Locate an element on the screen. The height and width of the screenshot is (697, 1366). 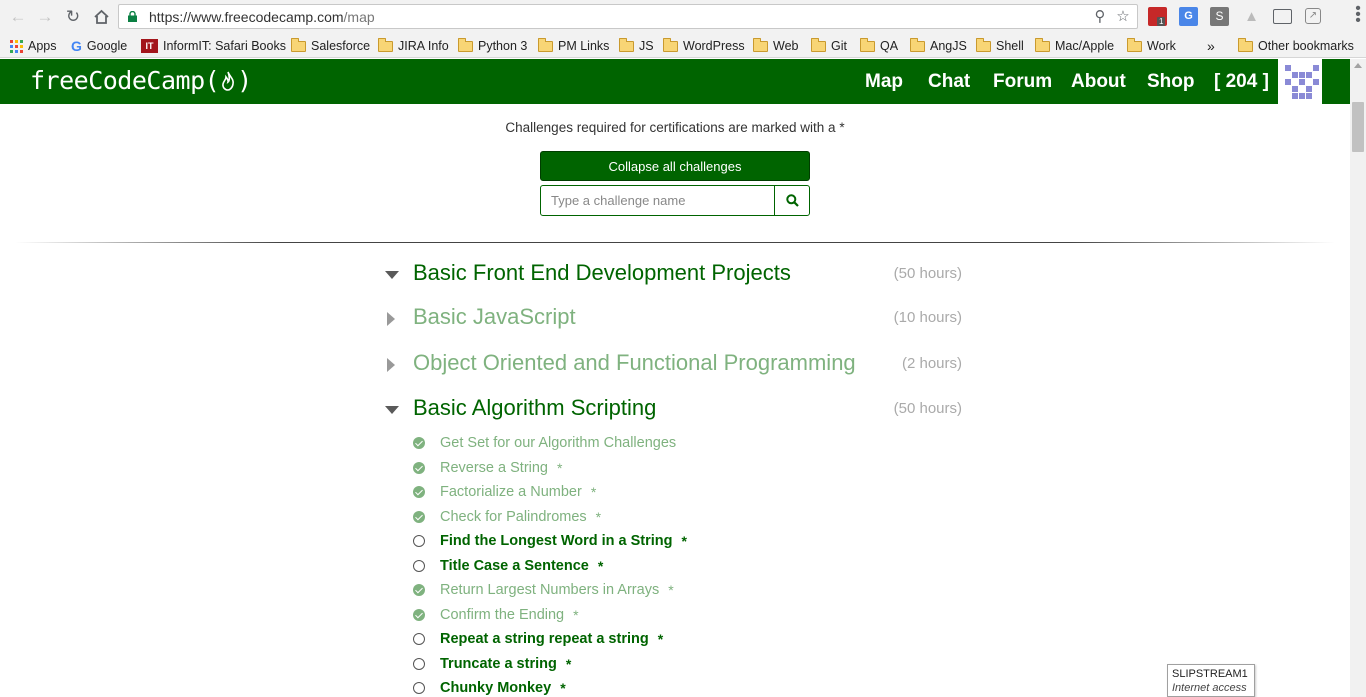
bookmark-pm-links: PM Links is located at coordinates (573, 46).